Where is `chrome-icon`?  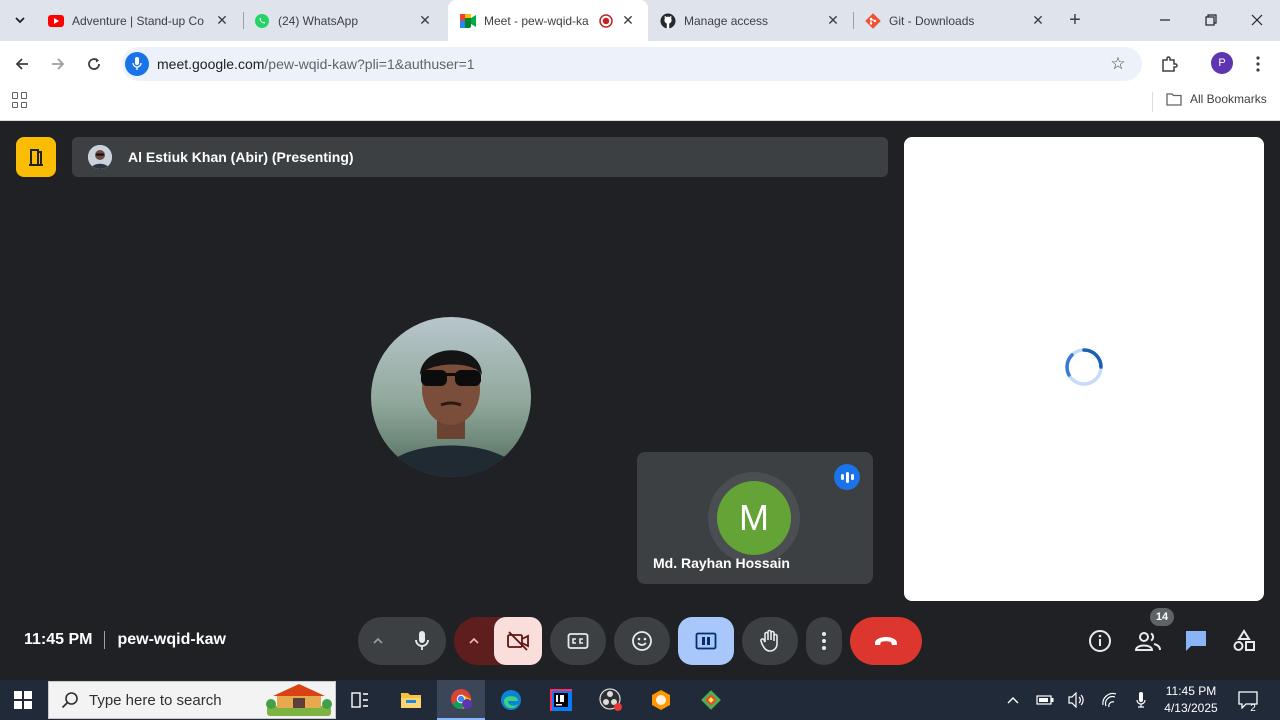 chrome-icon is located at coordinates (461, 699).